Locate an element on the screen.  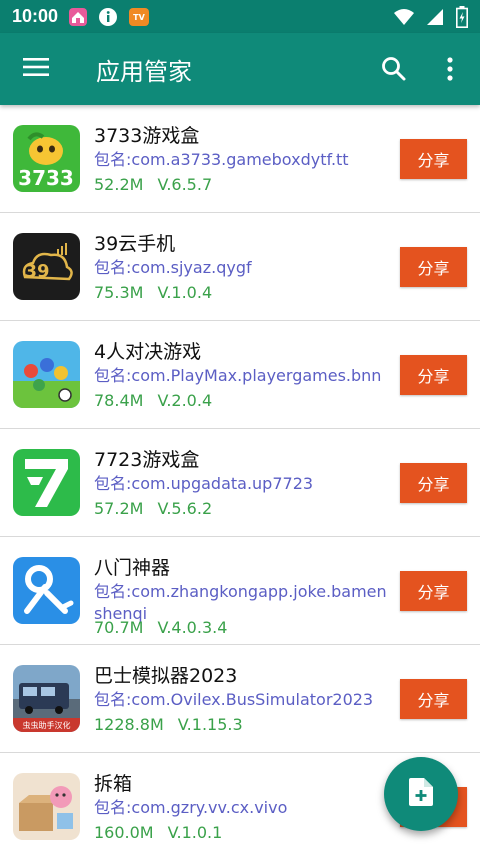
app-size: 78.4M is located at coordinates (119, 400).